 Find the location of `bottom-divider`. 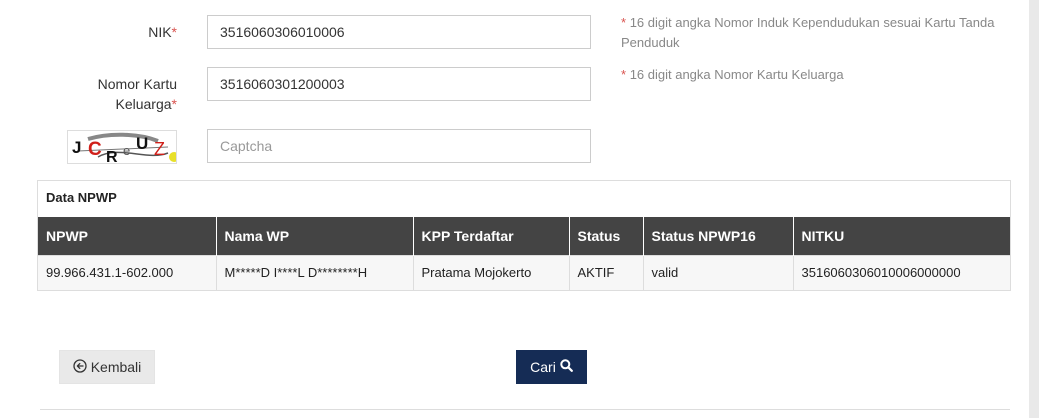

bottom-divider is located at coordinates (525, 409).